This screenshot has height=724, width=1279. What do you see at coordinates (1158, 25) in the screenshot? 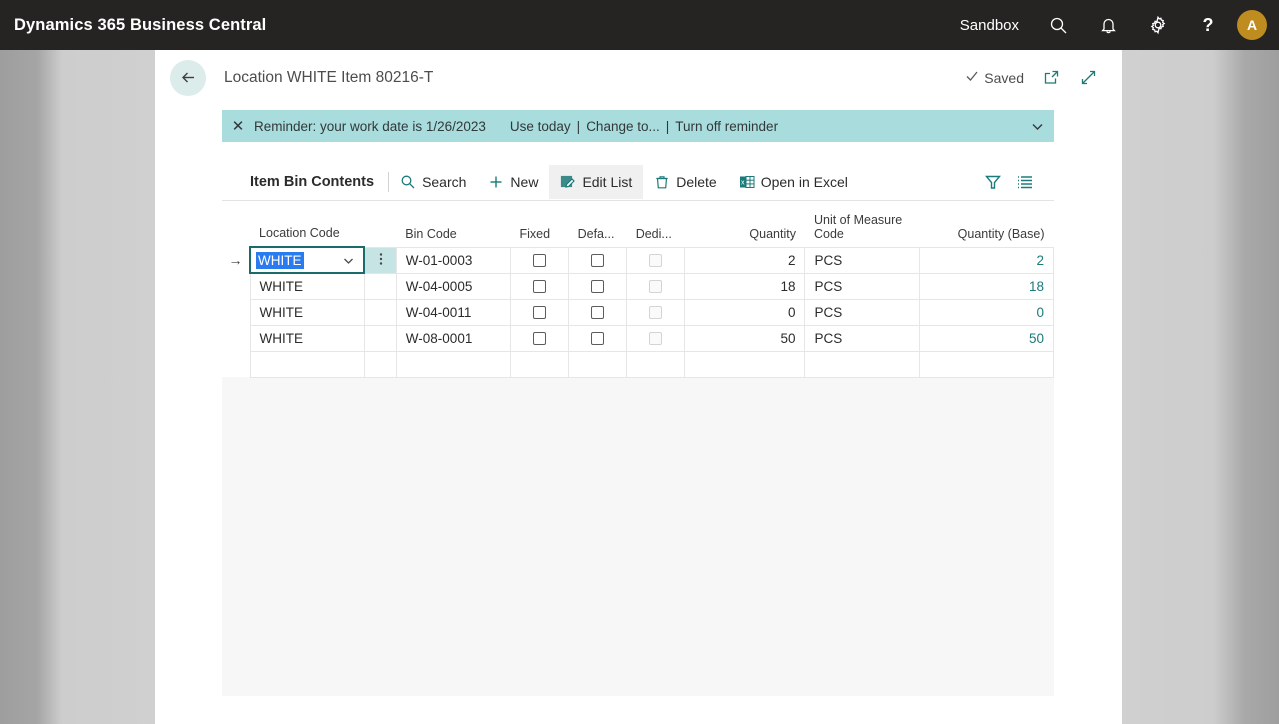
I see `gear-icon` at bounding box center [1158, 25].